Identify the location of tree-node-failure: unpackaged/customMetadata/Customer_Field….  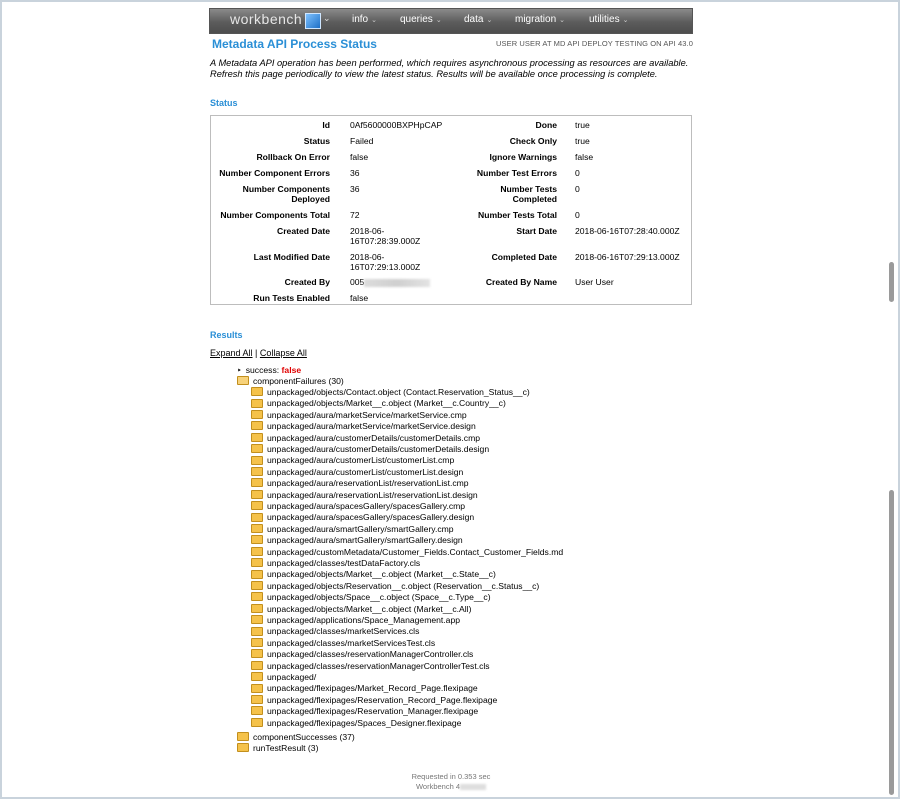
(407, 552).